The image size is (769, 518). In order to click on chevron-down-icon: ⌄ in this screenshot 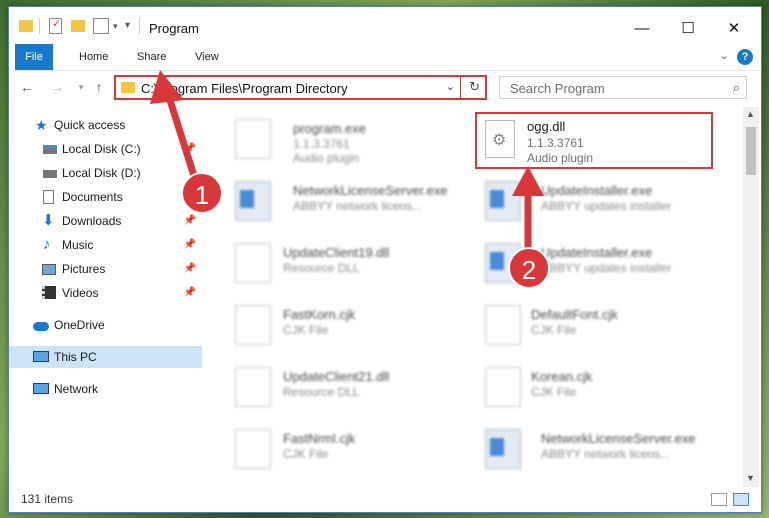, I will do `click(450, 86)`.